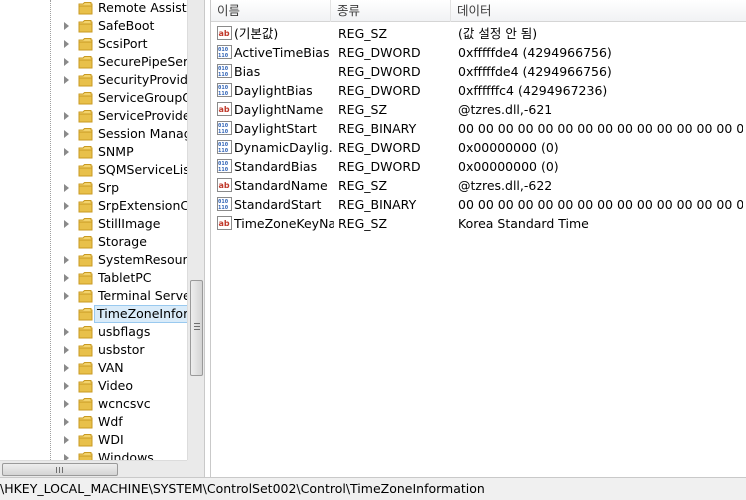 Image resolution: width=746 pixels, height=500 pixels. What do you see at coordinates (224, 33) in the screenshot?
I see `svg-text: ab` at bounding box center [224, 33].